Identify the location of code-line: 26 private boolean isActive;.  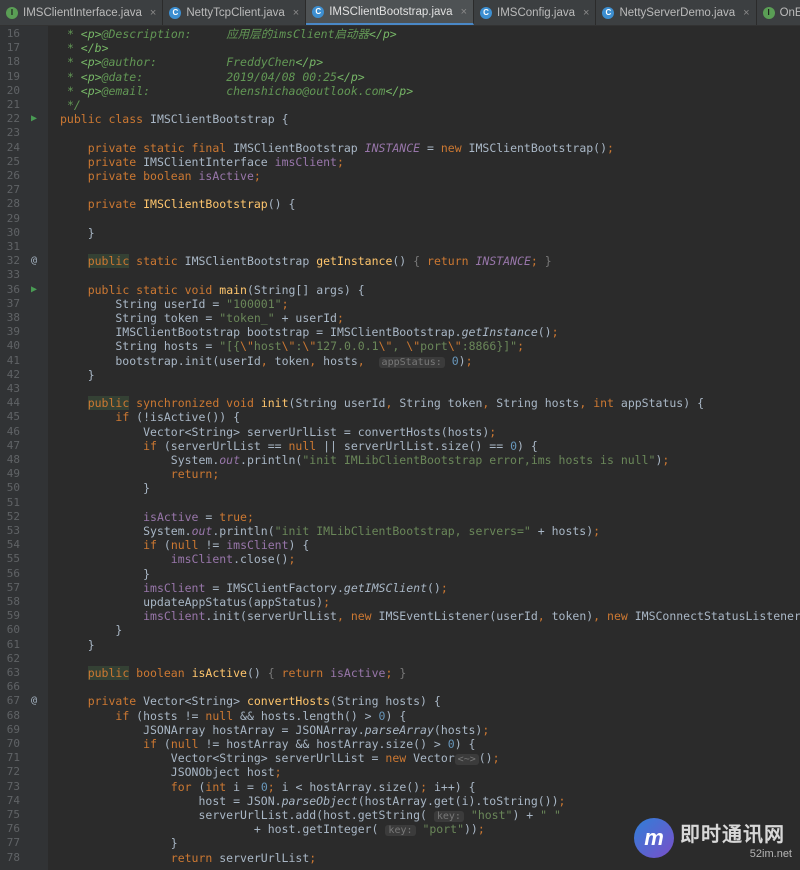
(400, 176).